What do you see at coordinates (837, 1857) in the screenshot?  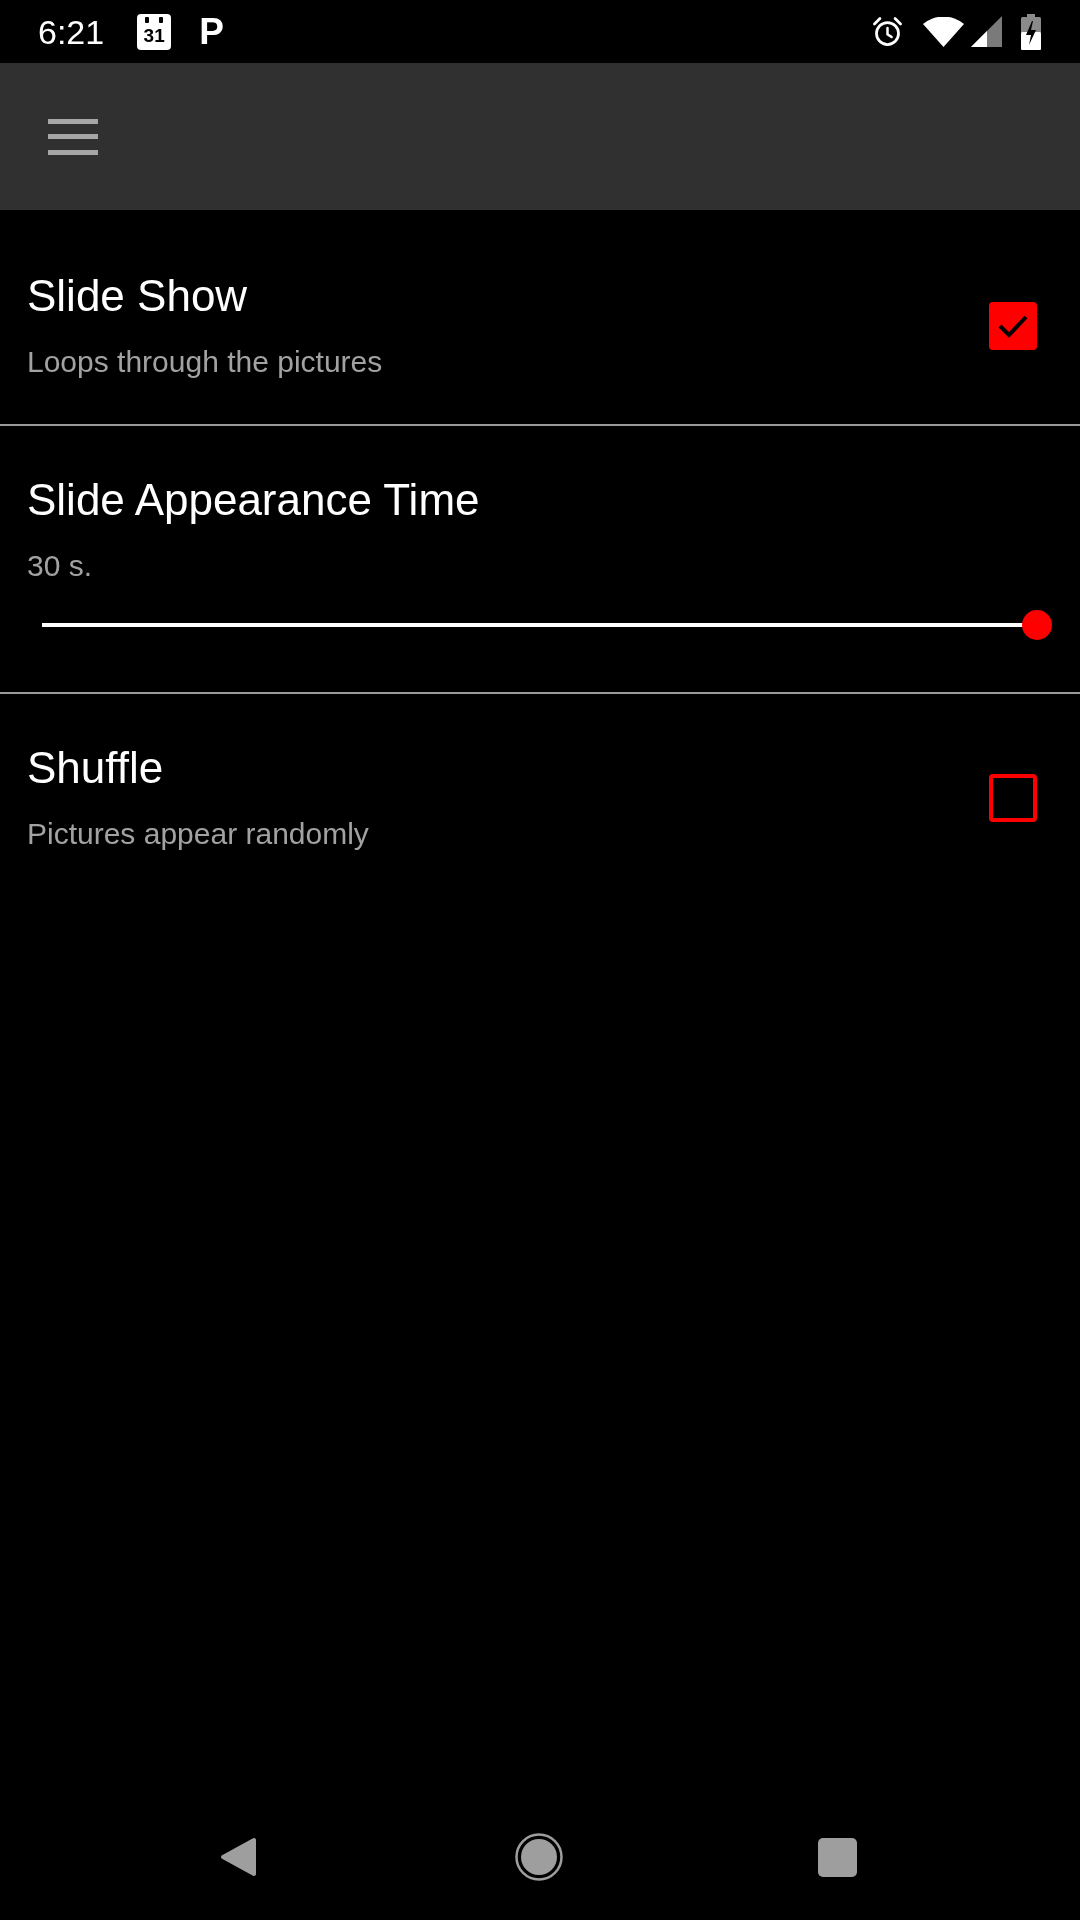 I see `recent-apps-icon` at bounding box center [837, 1857].